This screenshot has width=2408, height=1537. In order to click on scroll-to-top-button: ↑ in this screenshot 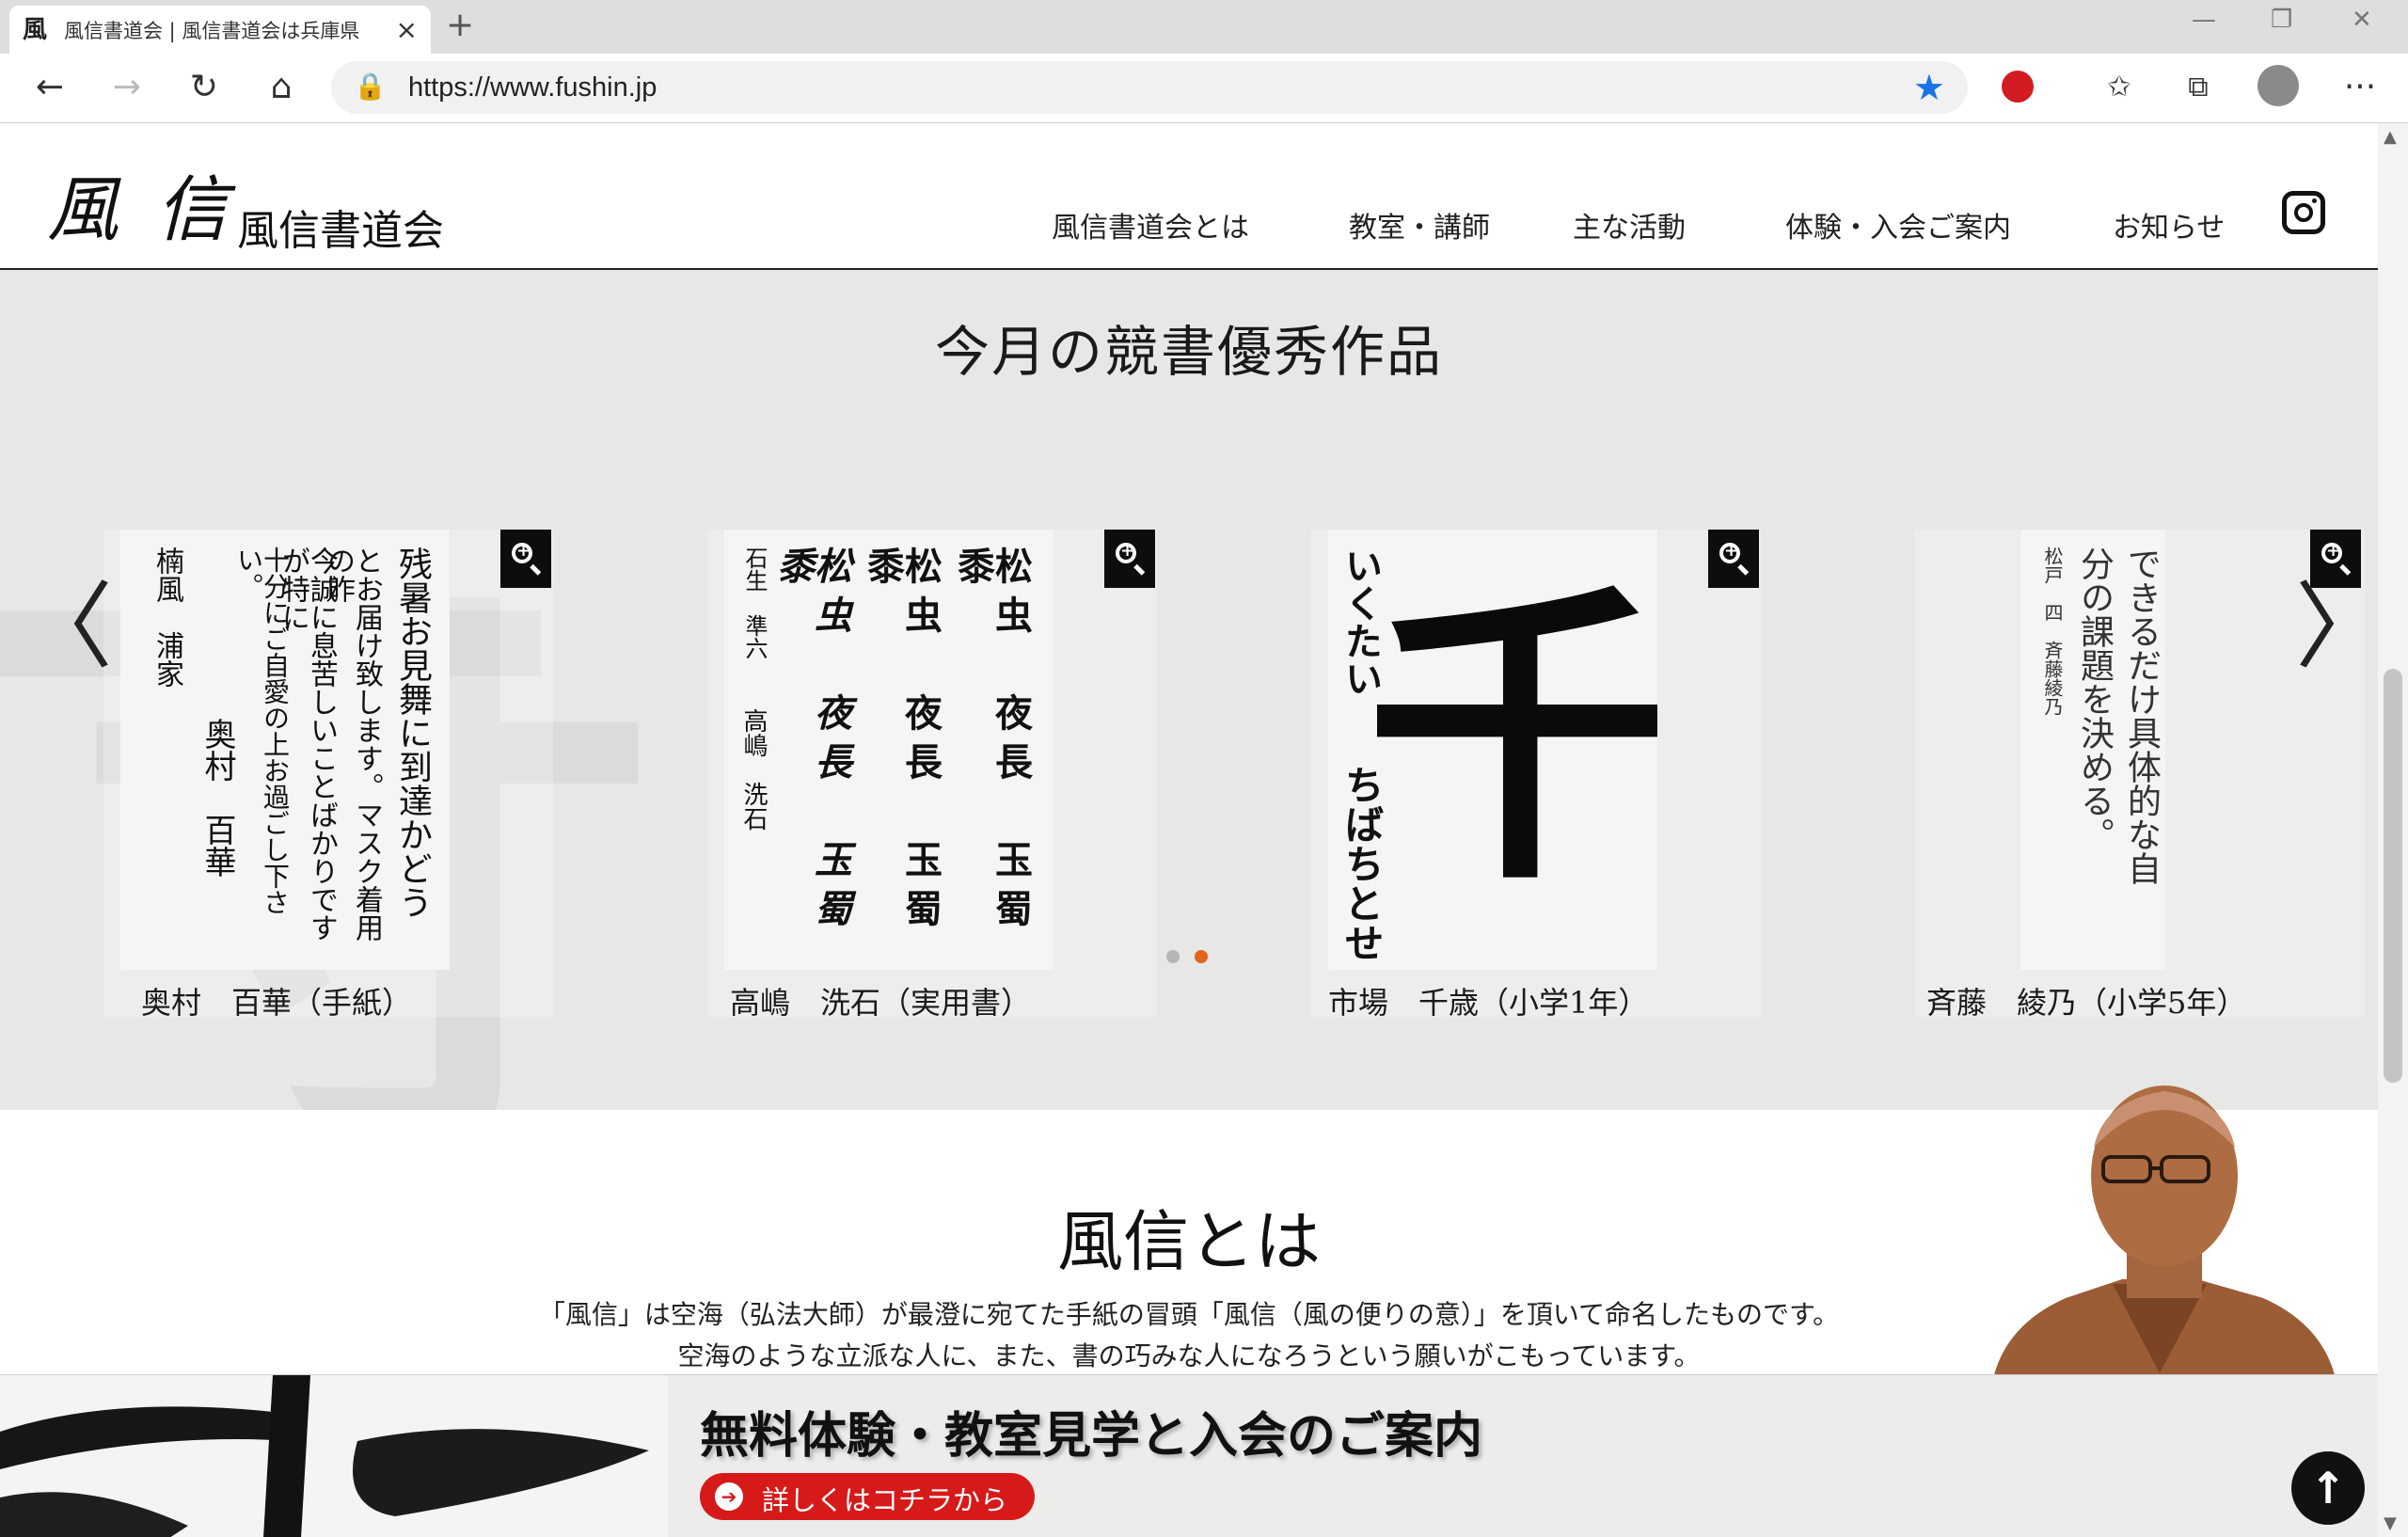, I will do `click(2328, 1488)`.